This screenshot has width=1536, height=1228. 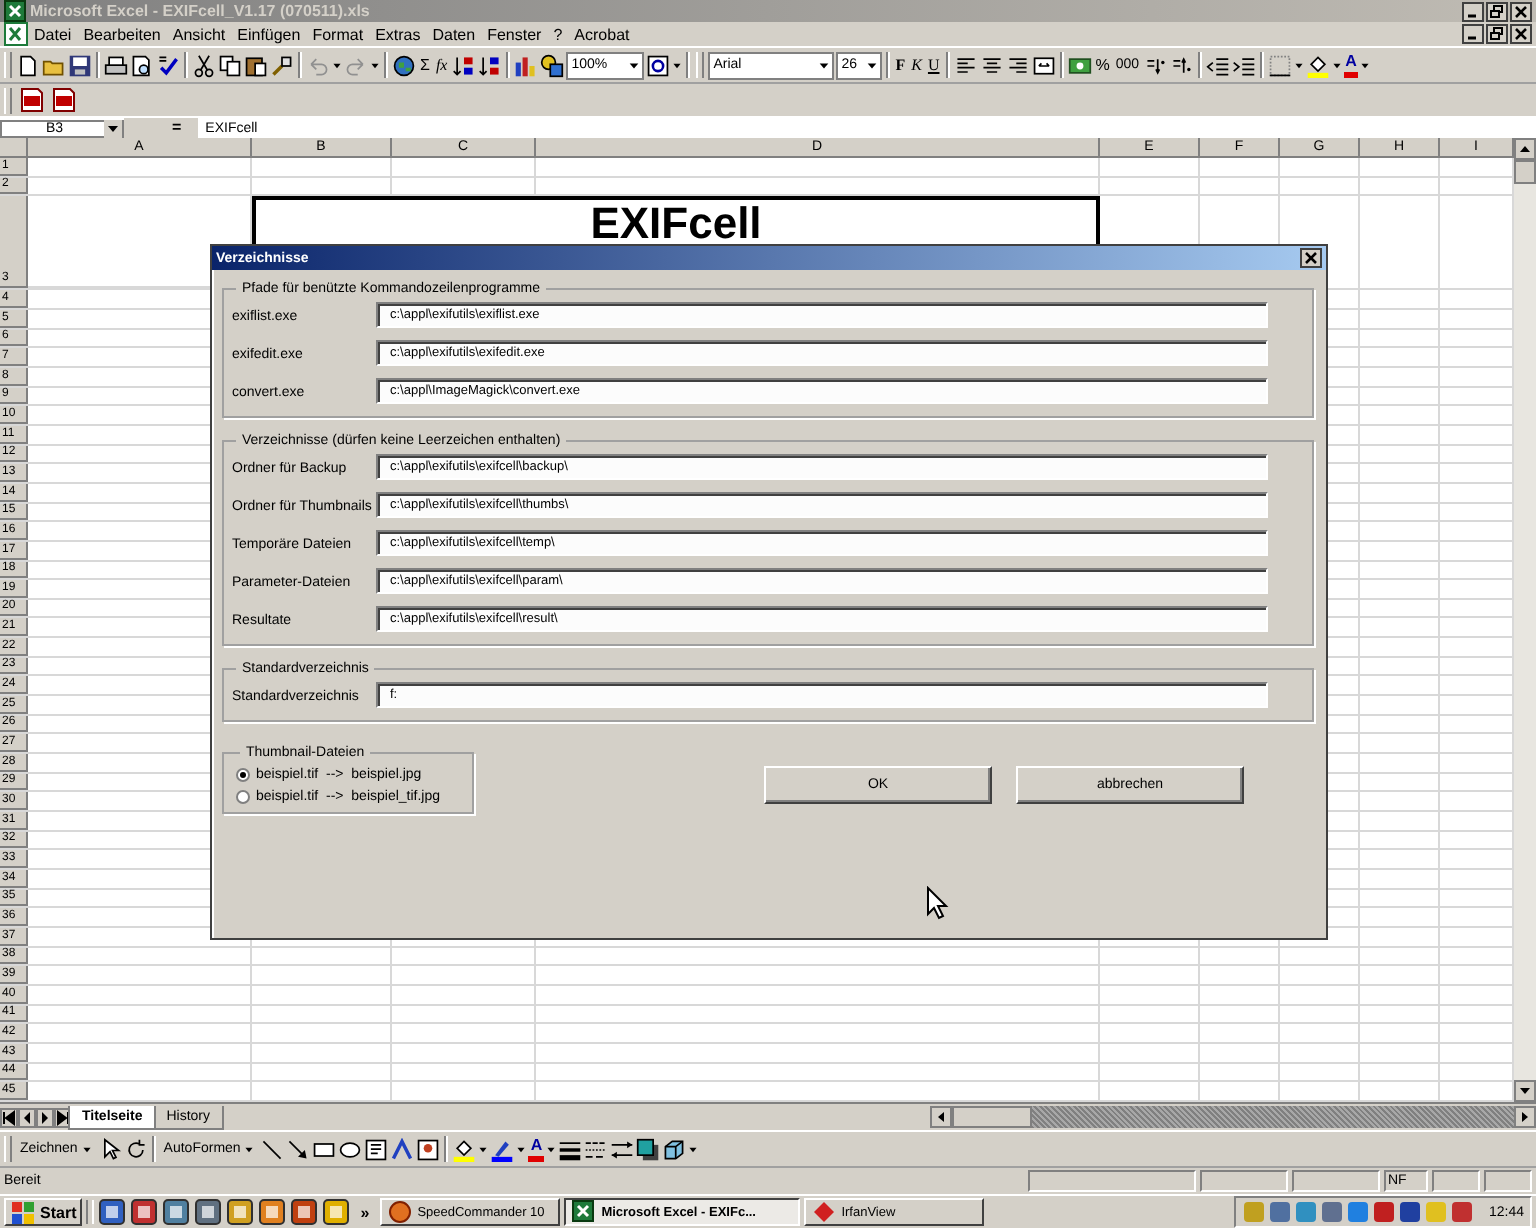 I want to click on menu-item: Fenster, so click(x=514, y=34).